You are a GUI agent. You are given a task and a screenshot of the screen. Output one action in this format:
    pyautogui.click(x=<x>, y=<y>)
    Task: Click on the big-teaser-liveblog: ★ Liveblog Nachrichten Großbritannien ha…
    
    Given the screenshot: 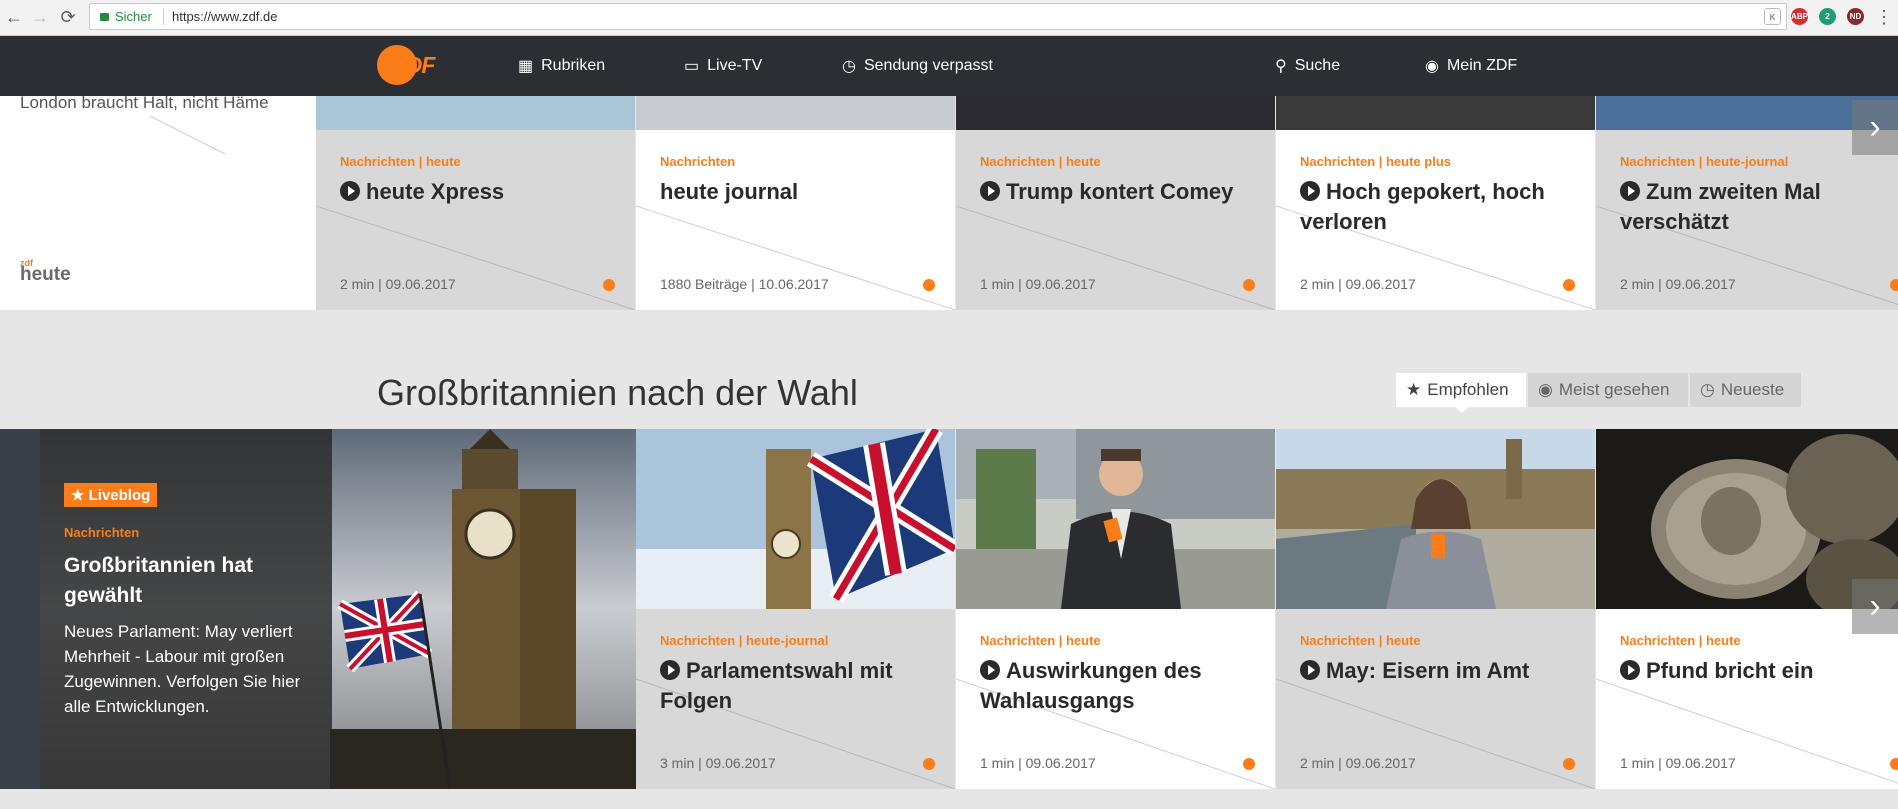 What is the action you would take?
    pyautogui.click(x=318, y=609)
    